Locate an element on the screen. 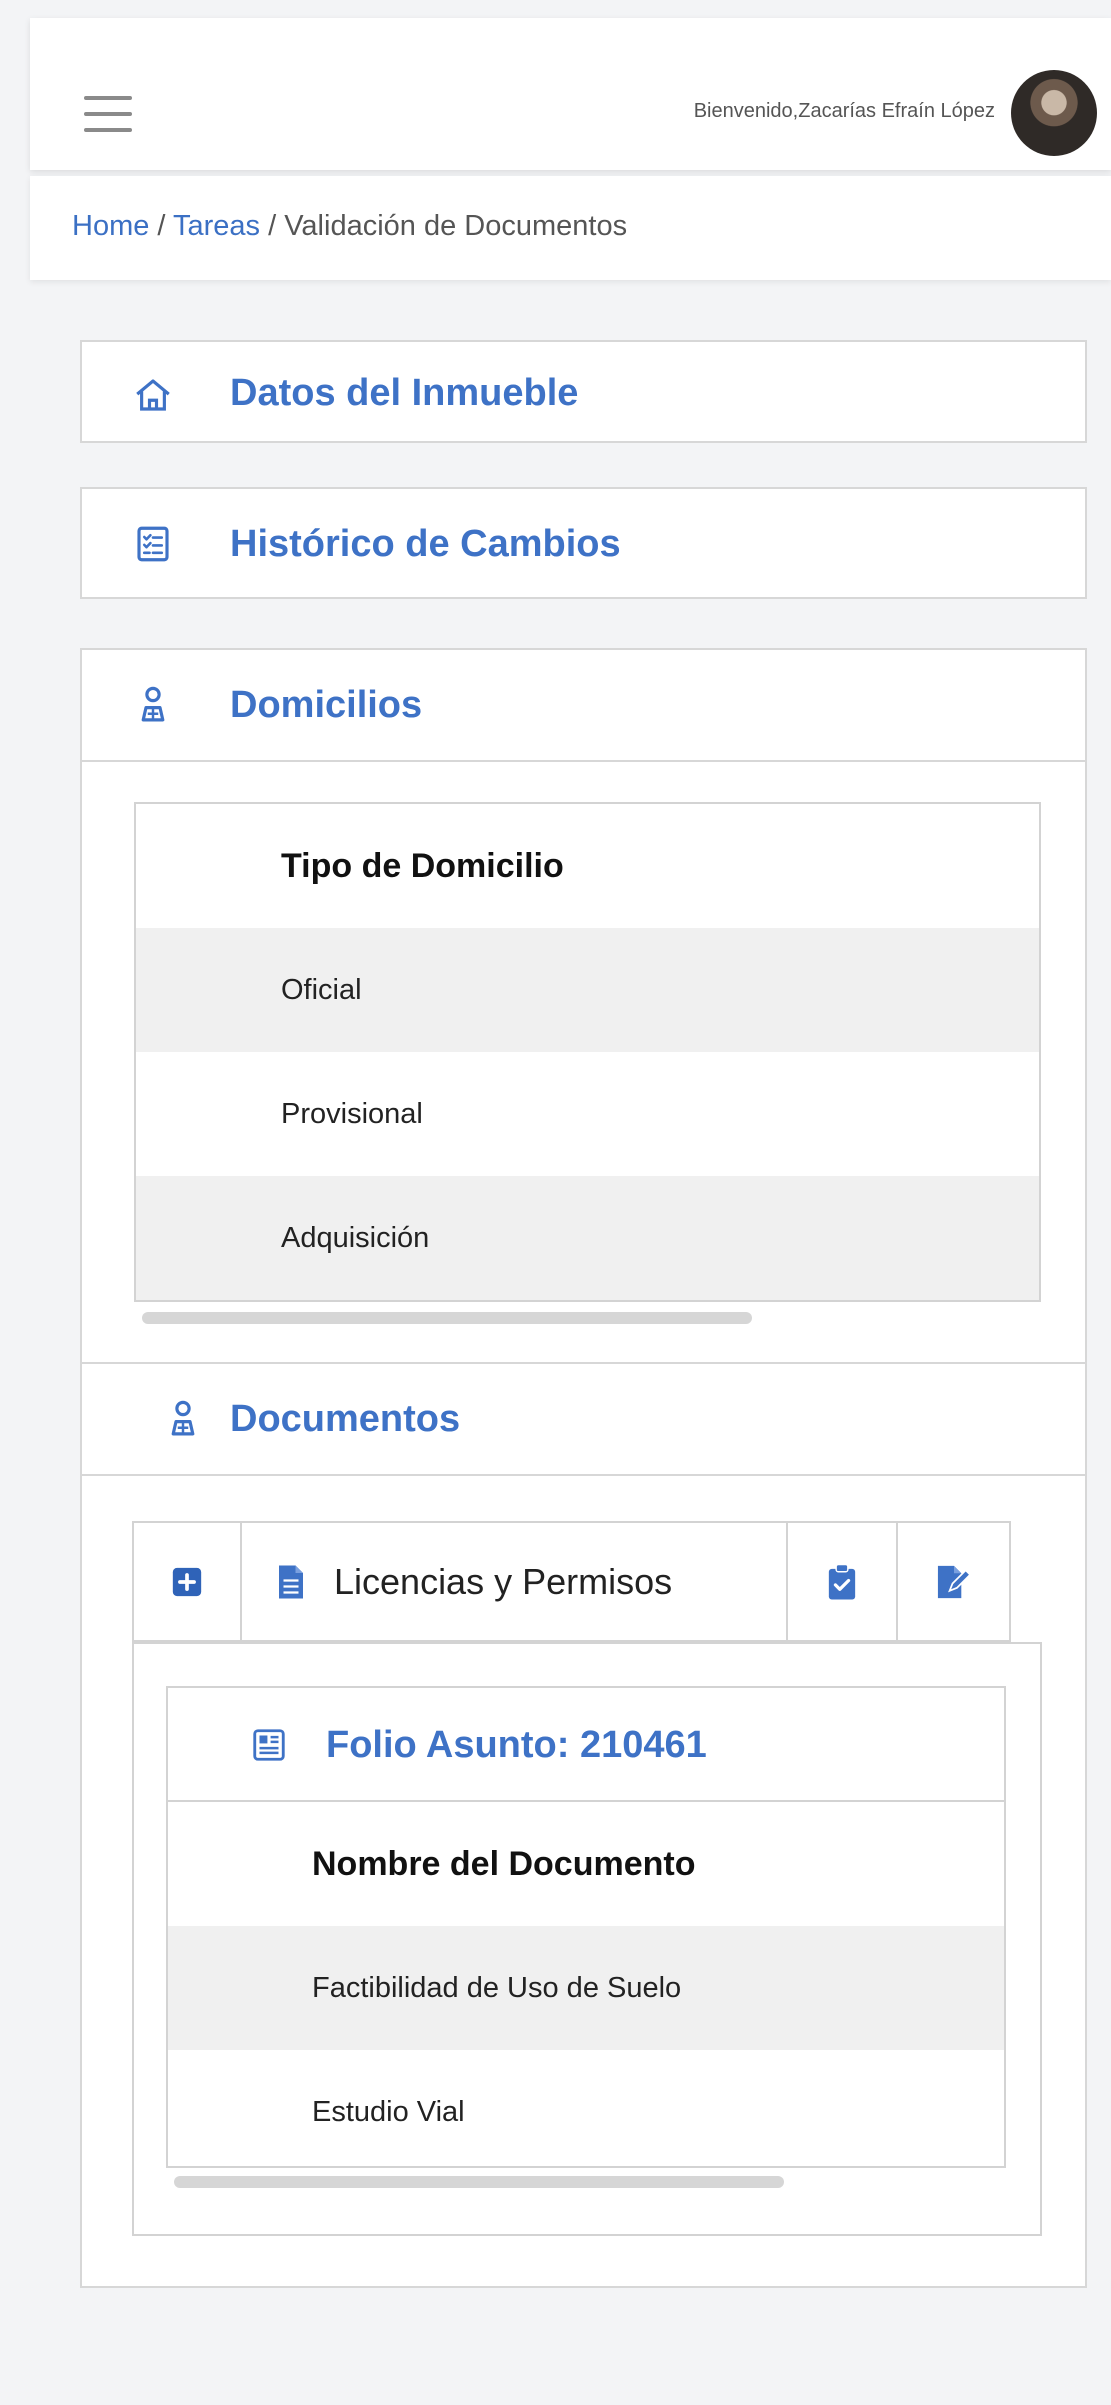 The height and width of the screenshot is (2405, 1111). table-row-factibilidad: Factibilidad de Uso de Suelo is located at coordinates (586, 1988).